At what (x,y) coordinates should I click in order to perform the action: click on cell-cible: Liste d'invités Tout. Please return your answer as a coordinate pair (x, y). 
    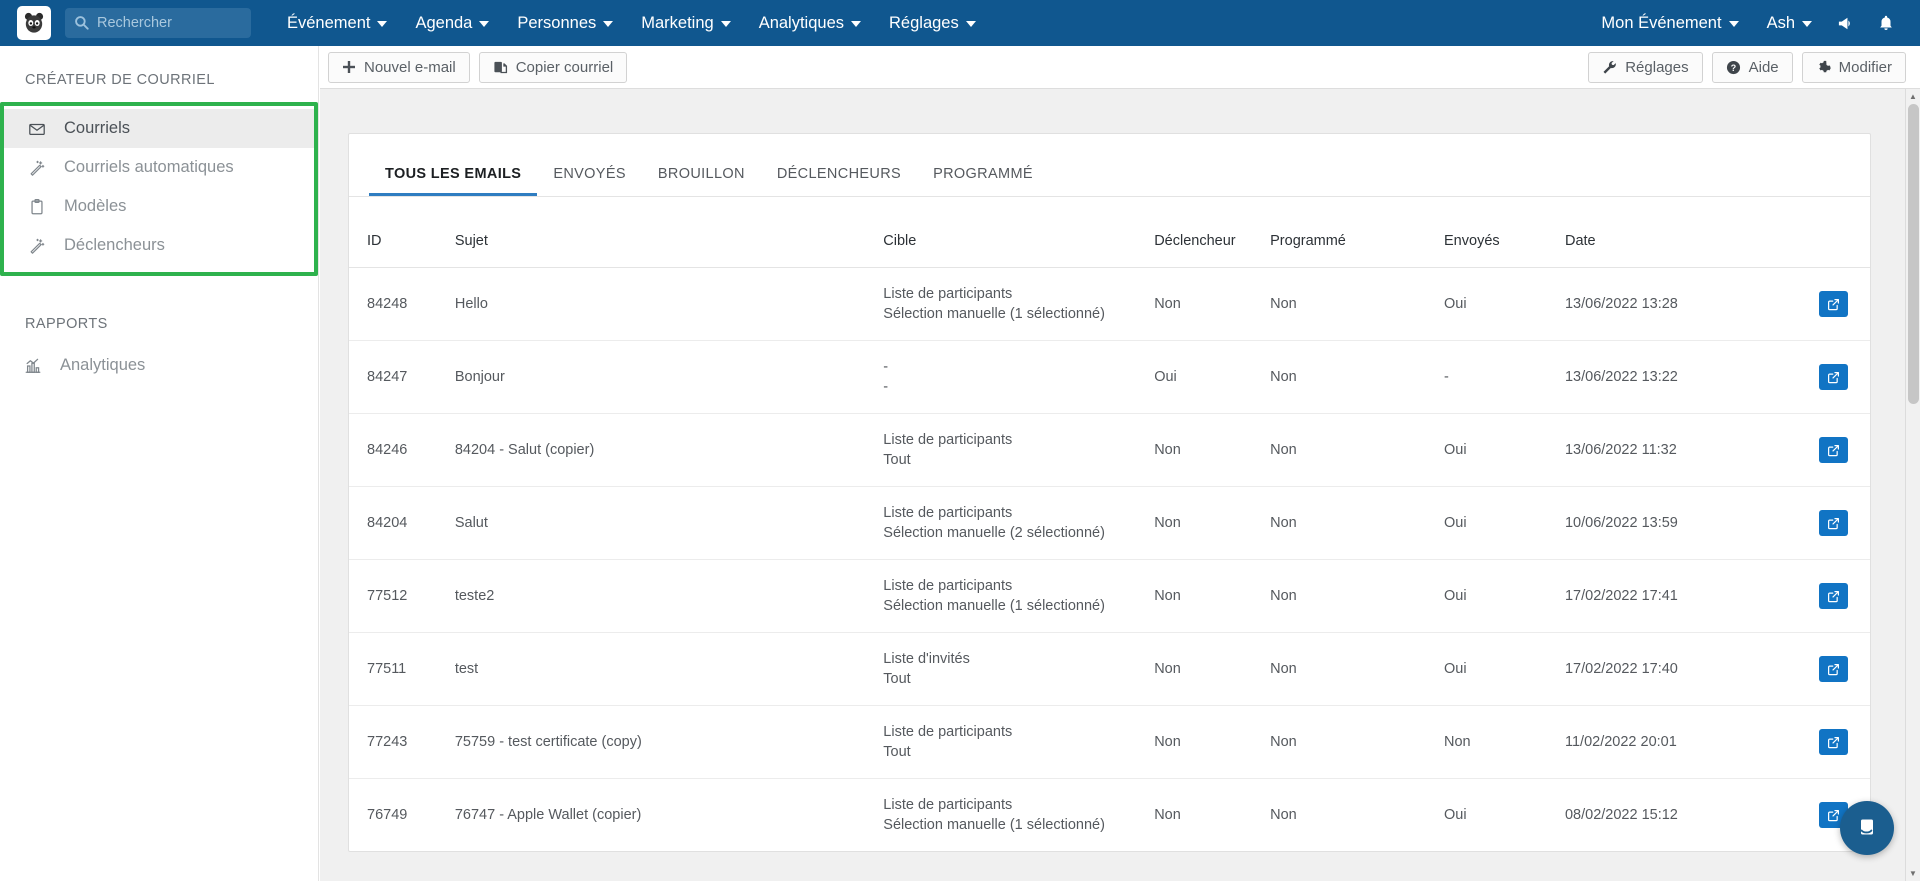
    Looking at the image, I should click on (1019, 669).